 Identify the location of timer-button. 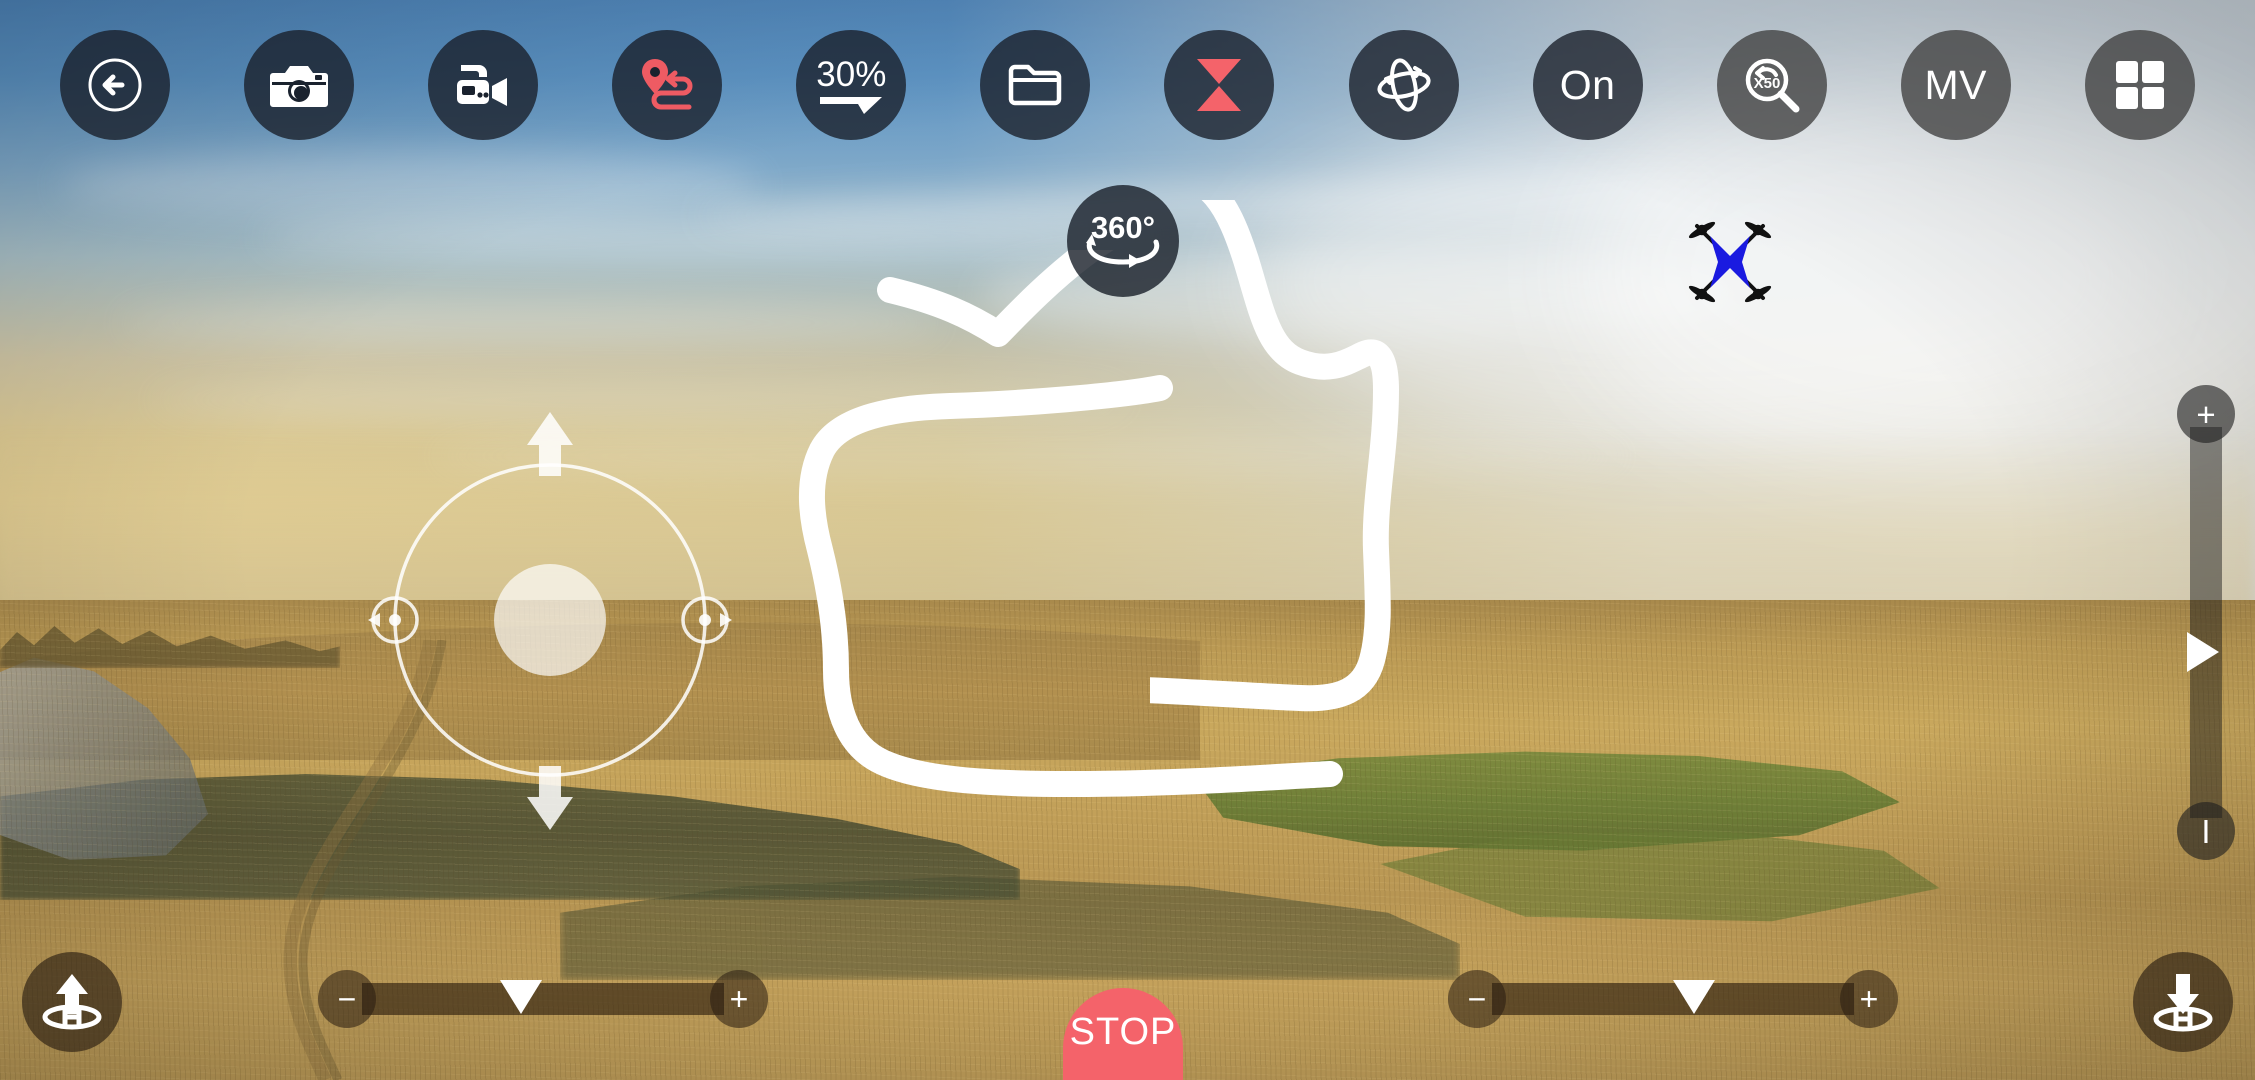
(1219, 85).